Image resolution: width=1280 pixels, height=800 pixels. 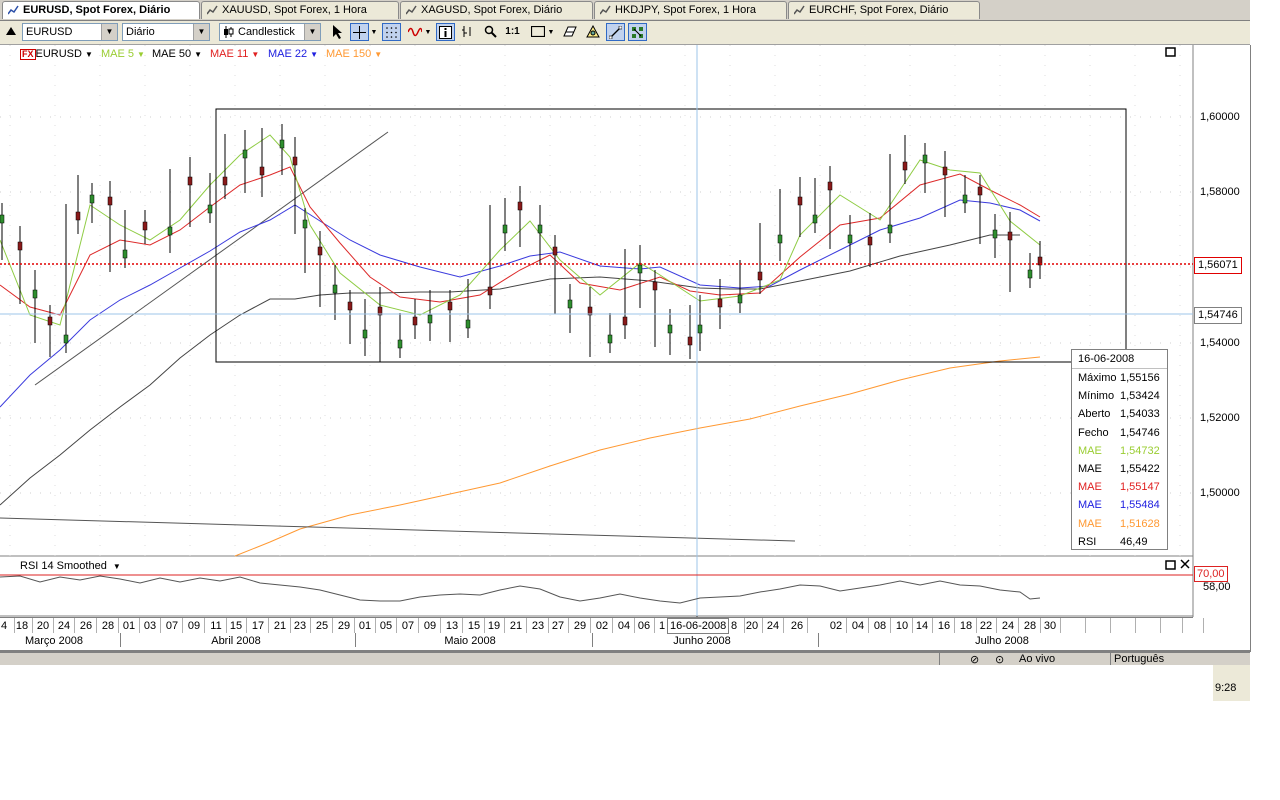 I want to click on date-tick-label: 25, so click(x=322, y=626).